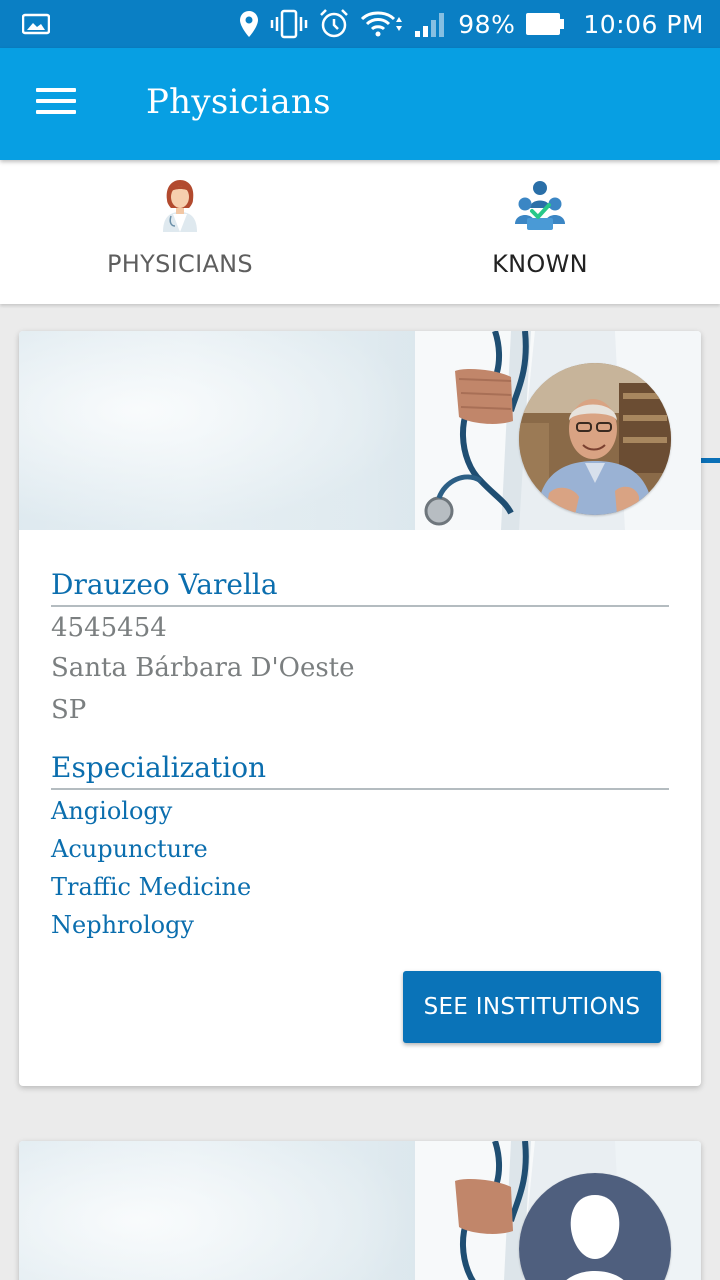 The width and height of the screenshot is (720, 1280). What do you see at coordinates (249, 24) in the screenshot?
I see `location-icon` at bounding box center [249, 24].